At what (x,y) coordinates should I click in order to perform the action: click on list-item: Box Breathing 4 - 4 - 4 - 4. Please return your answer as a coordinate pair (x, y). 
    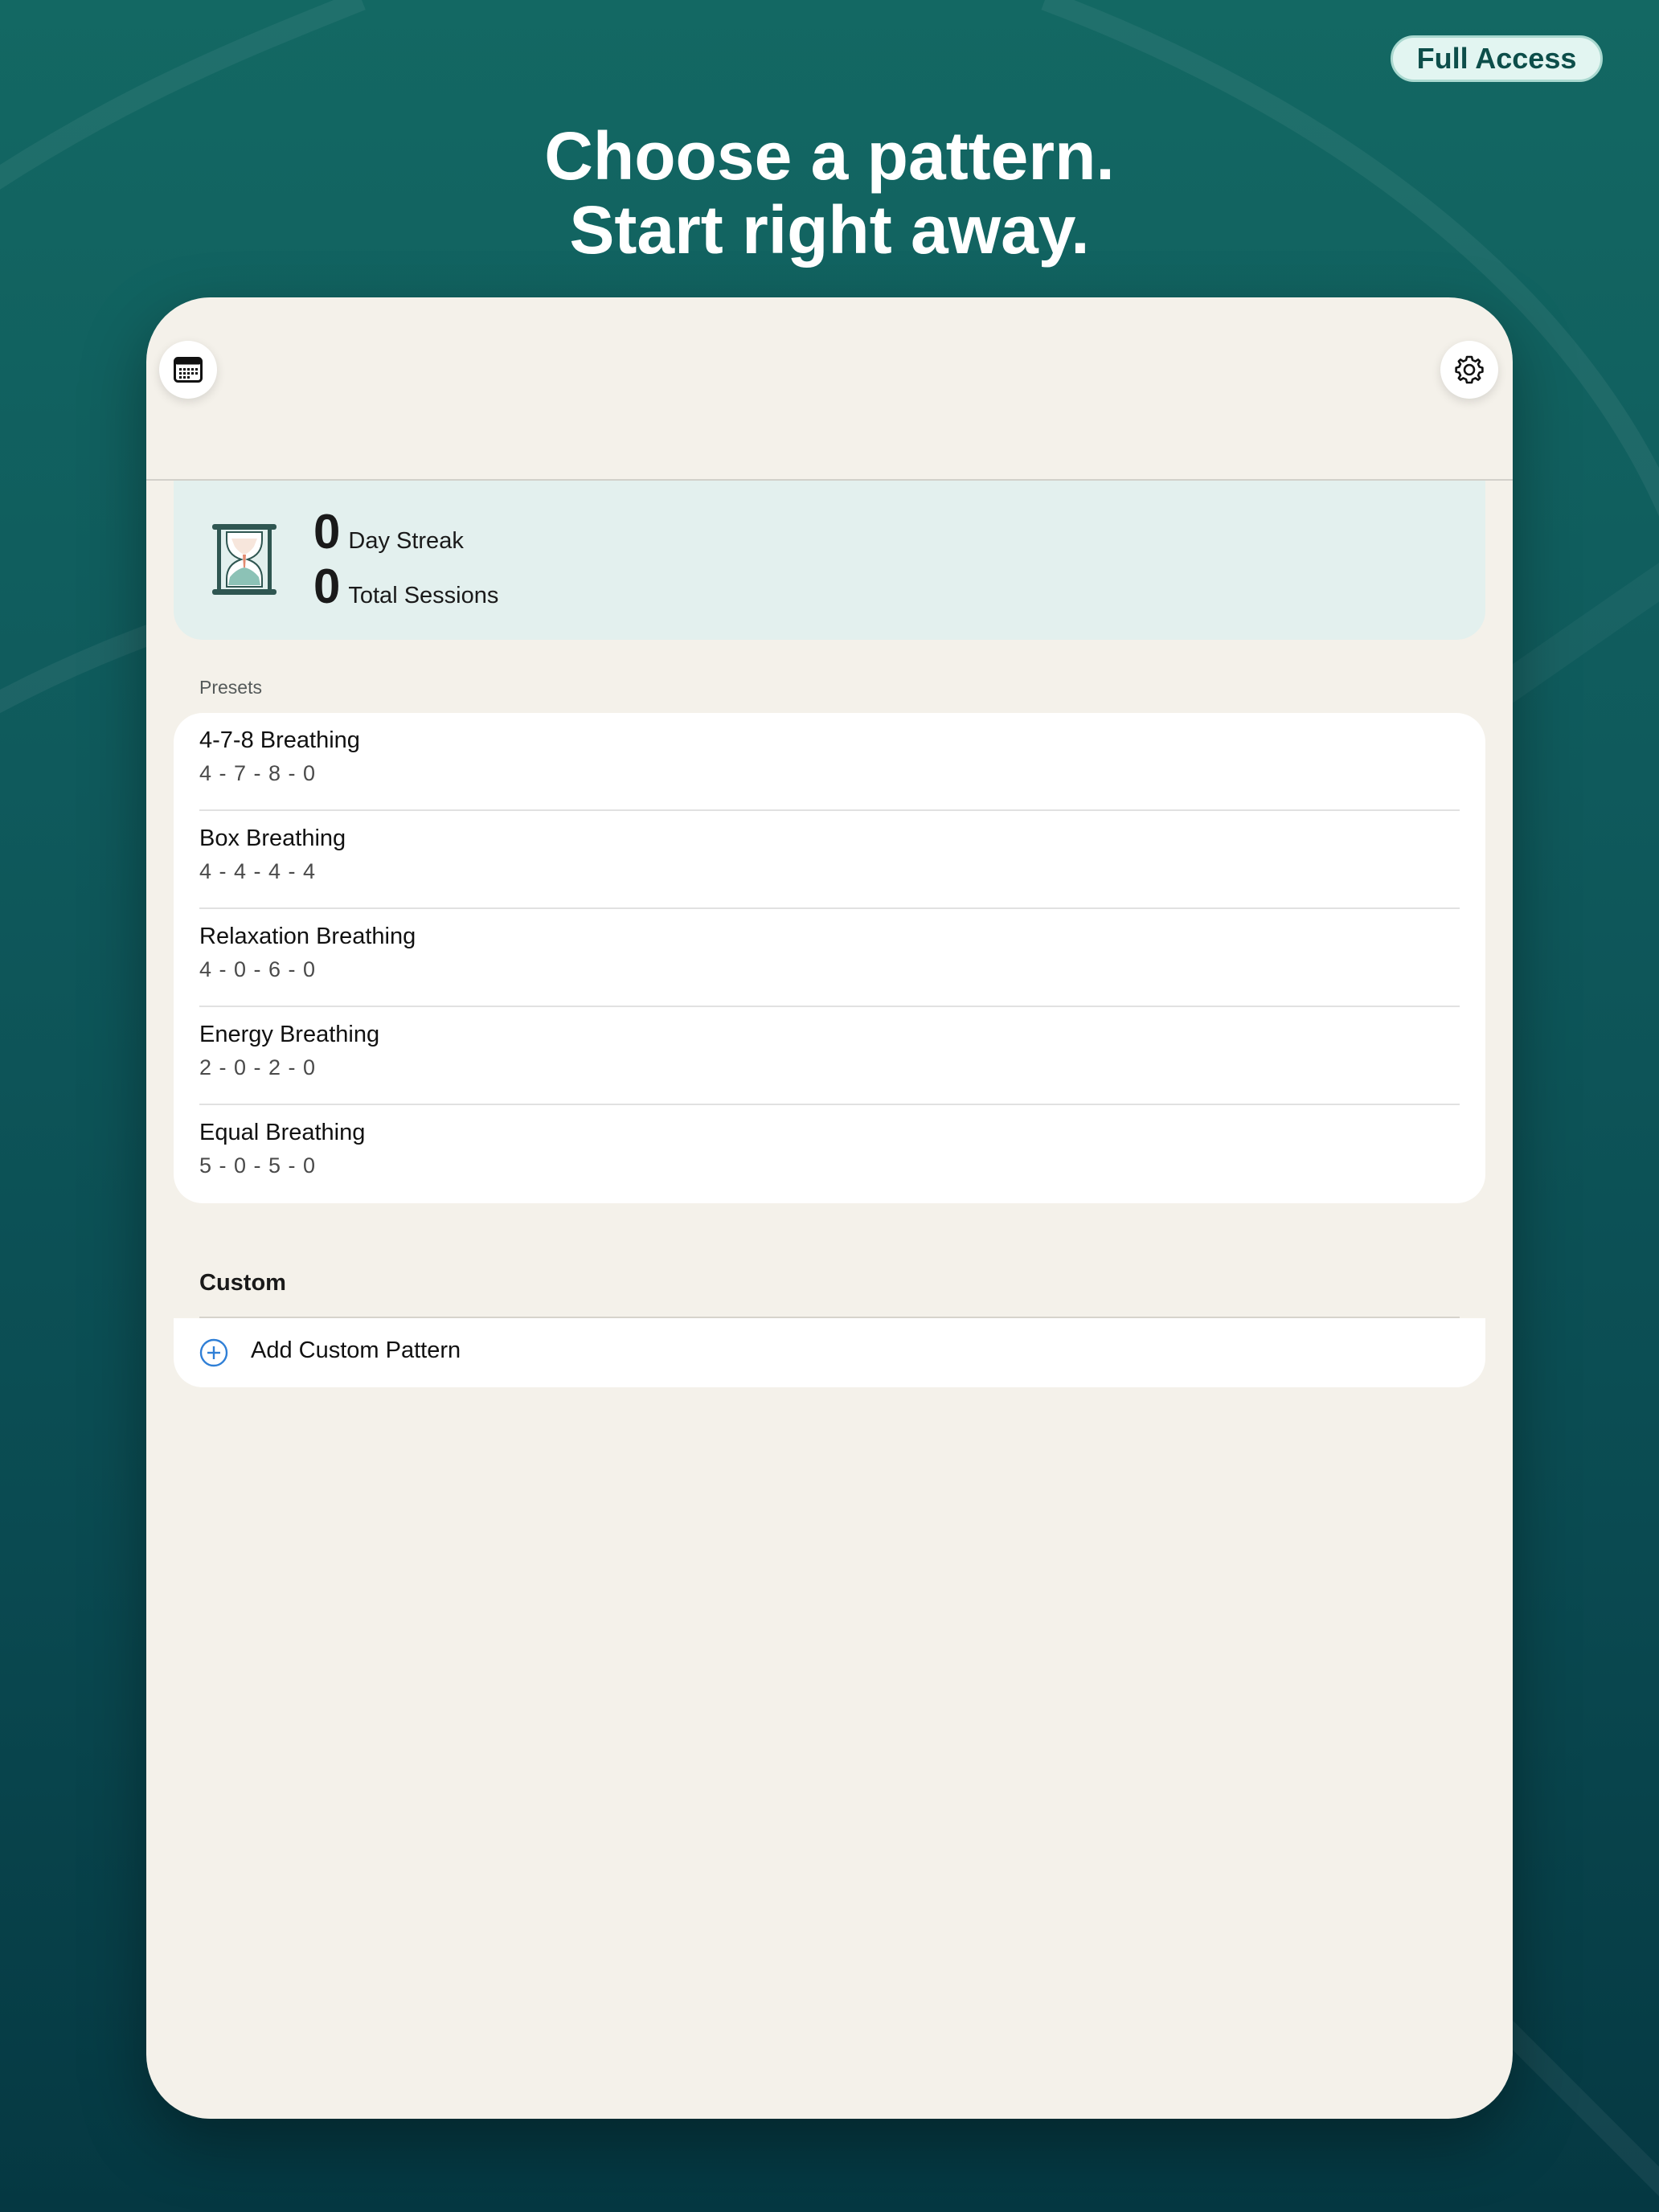
    Looking at the image, I should click on (829, 860).